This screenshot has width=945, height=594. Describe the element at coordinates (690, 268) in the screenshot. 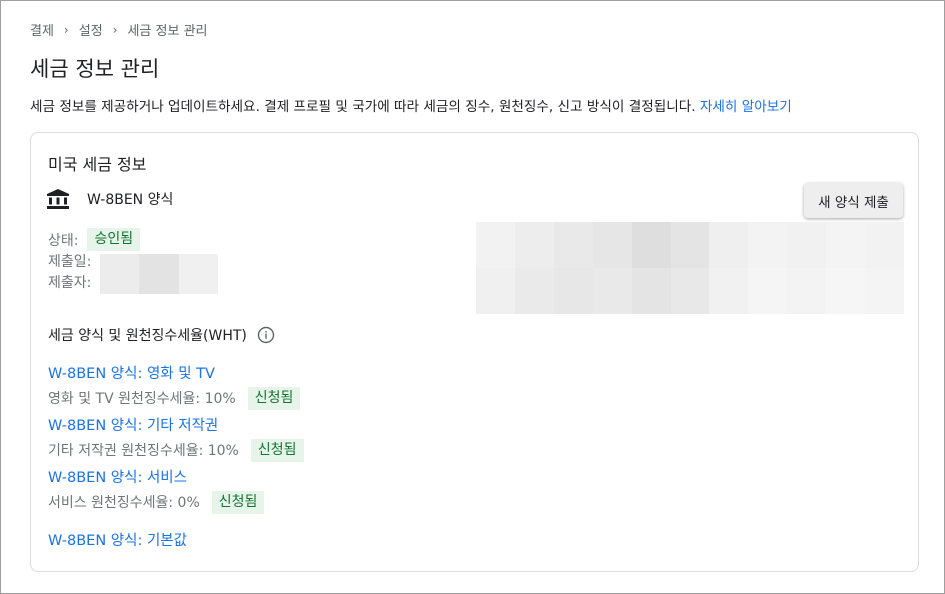

I see `redacted-area` at that location.